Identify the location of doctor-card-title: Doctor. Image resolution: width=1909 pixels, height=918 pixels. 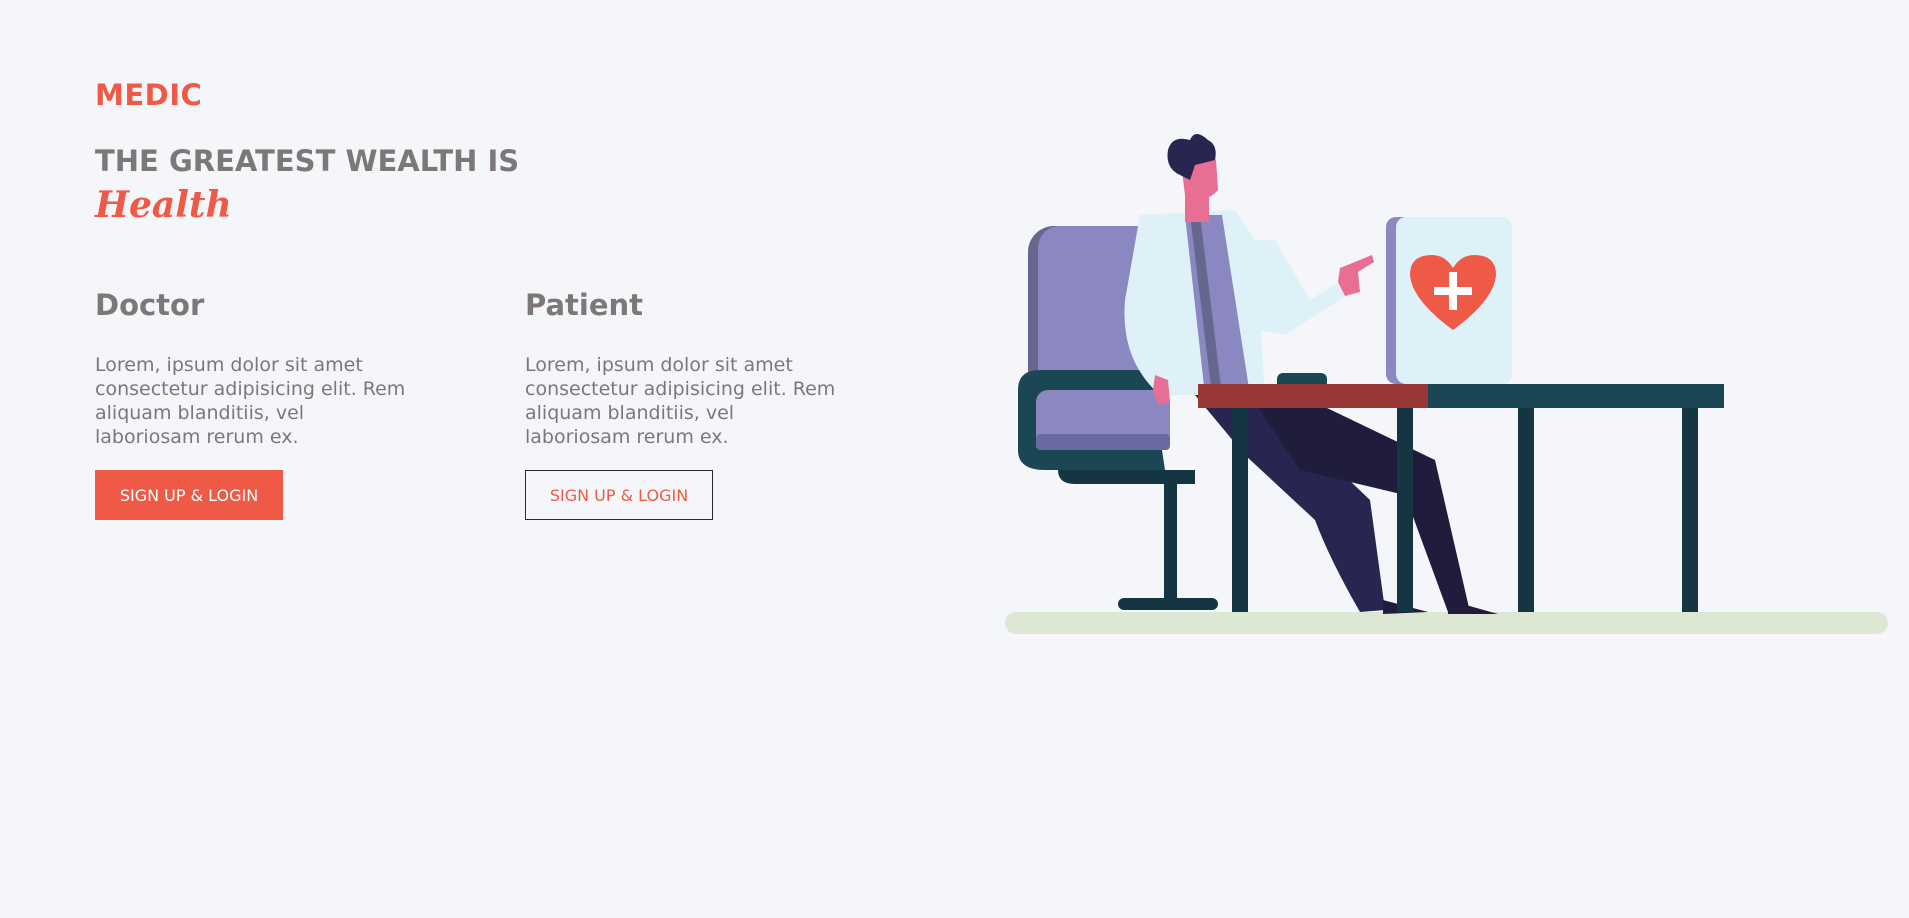
(150, 305).